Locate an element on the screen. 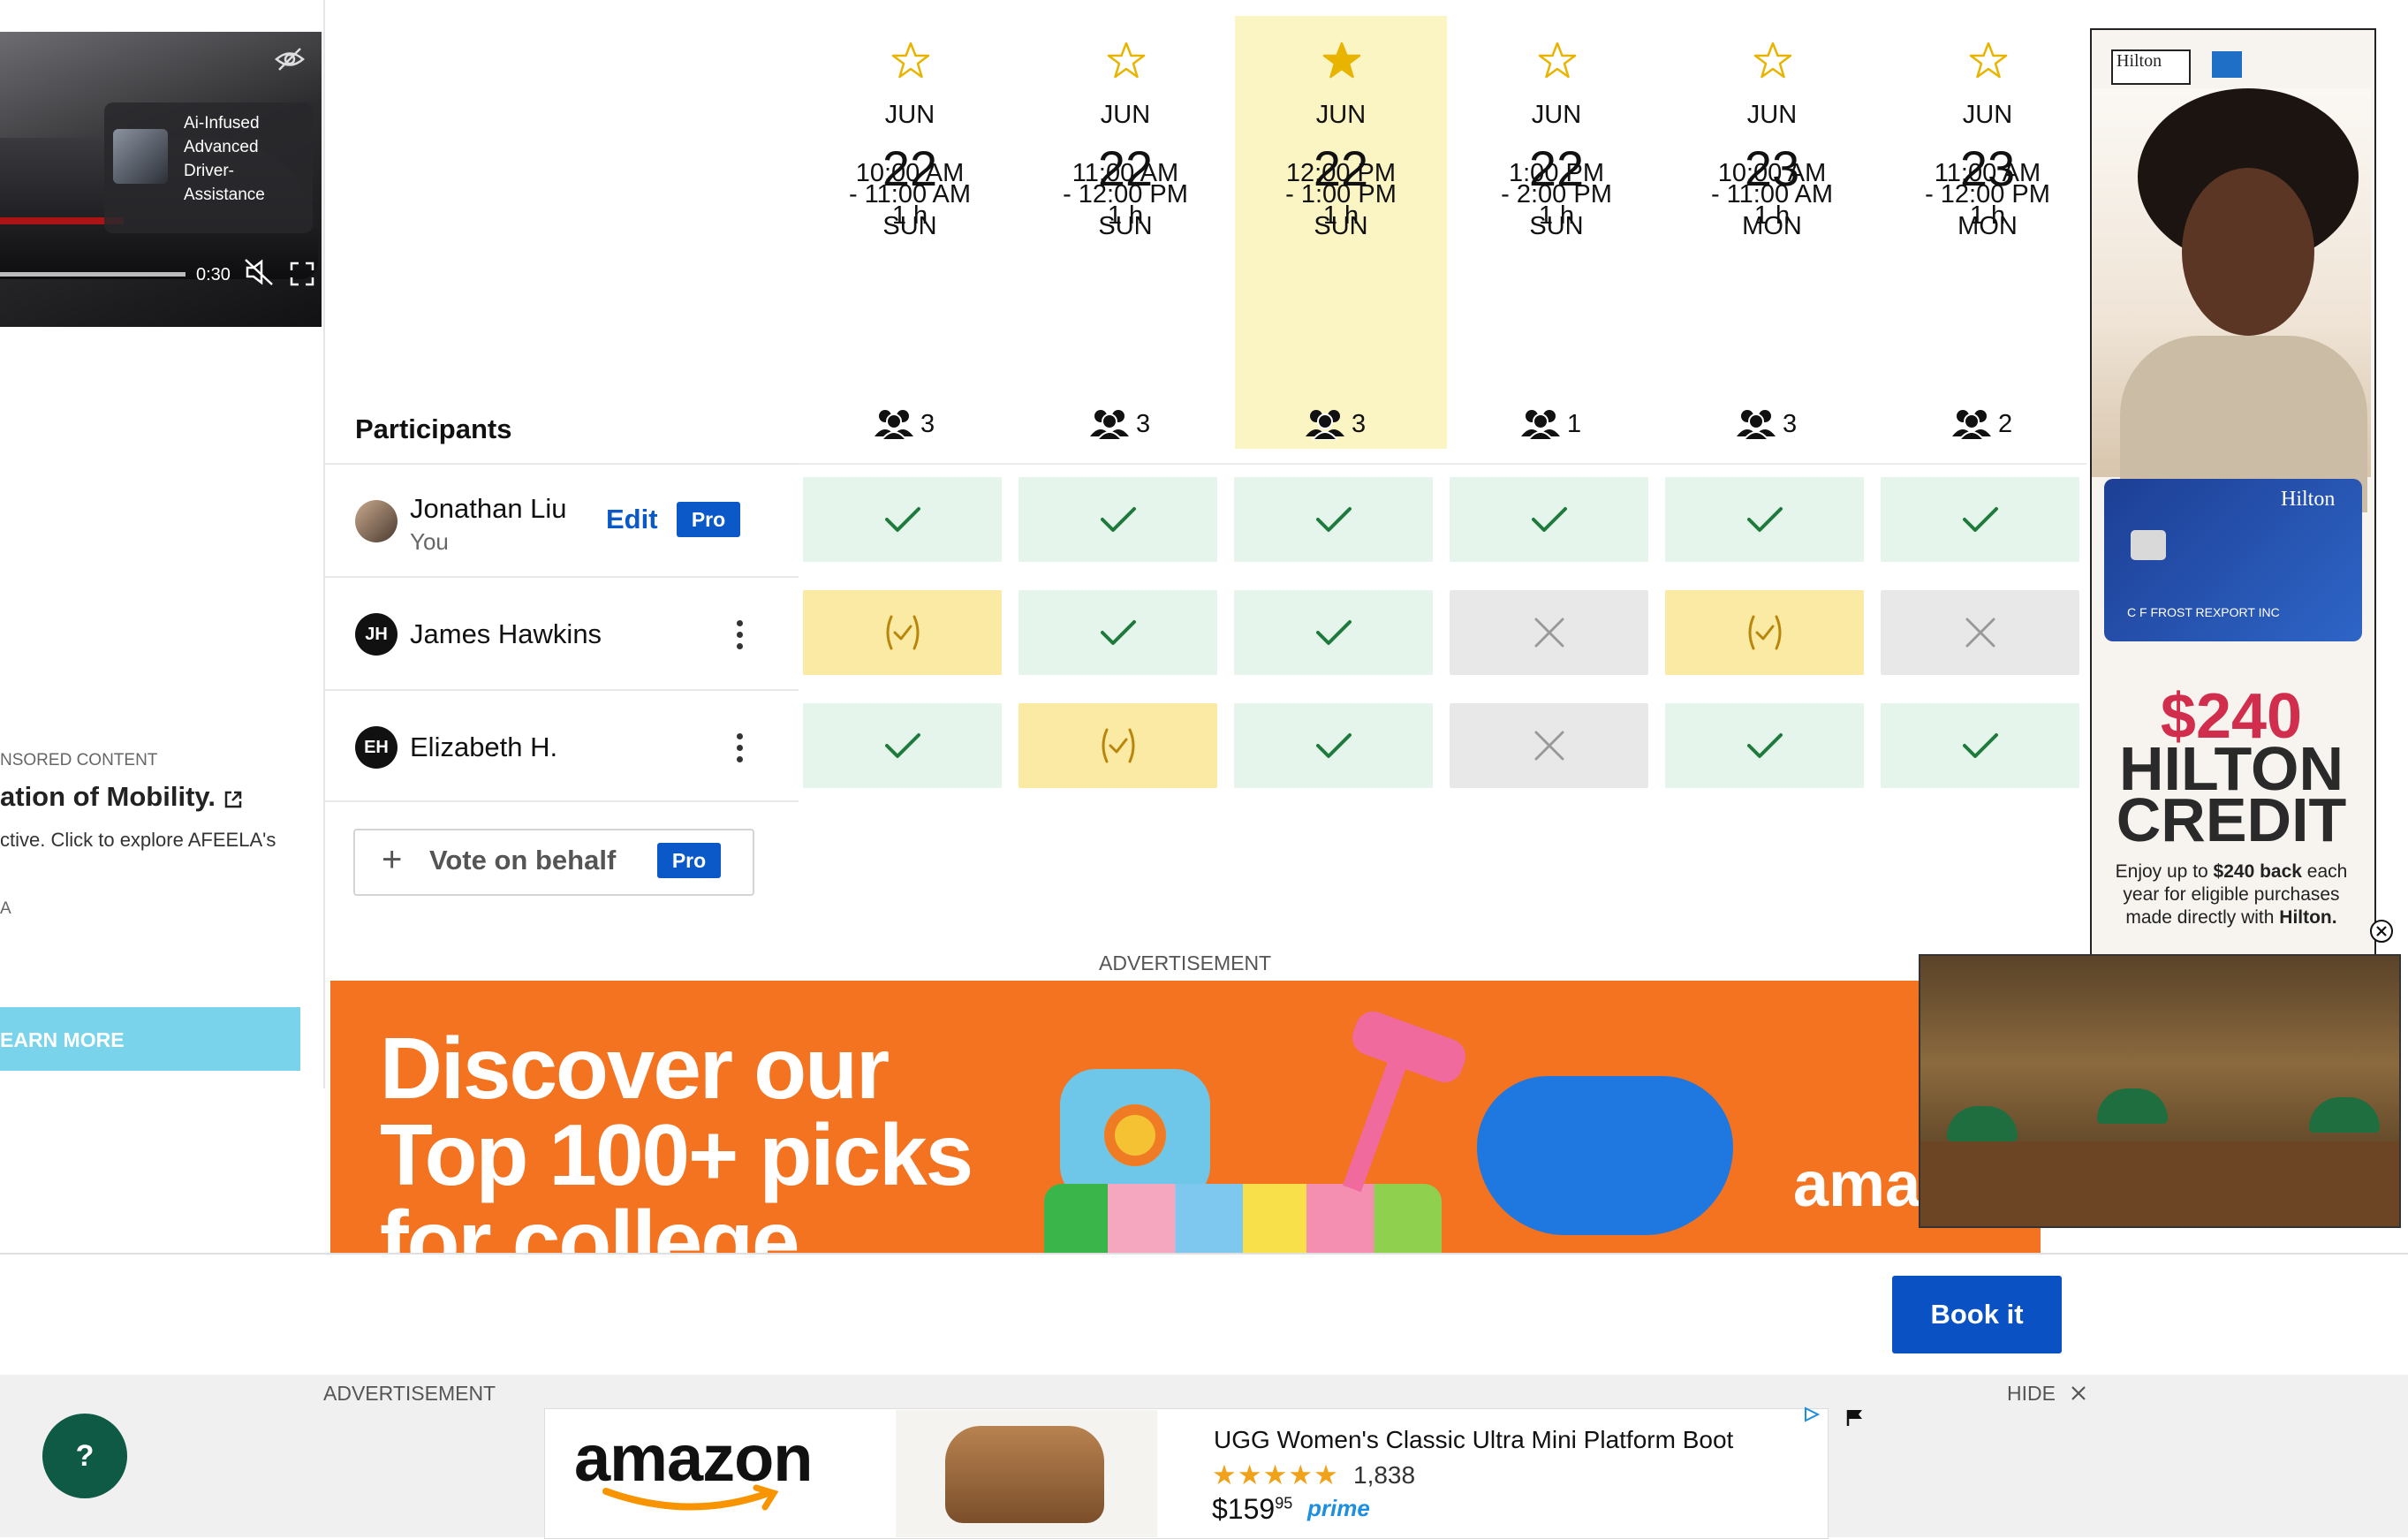 This screenshot has width=2408, height=1539. time-slot-column: JUN 23 MON 10:00 AM - 11:00 AM 1 h3 is located at coordinates (1772, 232).